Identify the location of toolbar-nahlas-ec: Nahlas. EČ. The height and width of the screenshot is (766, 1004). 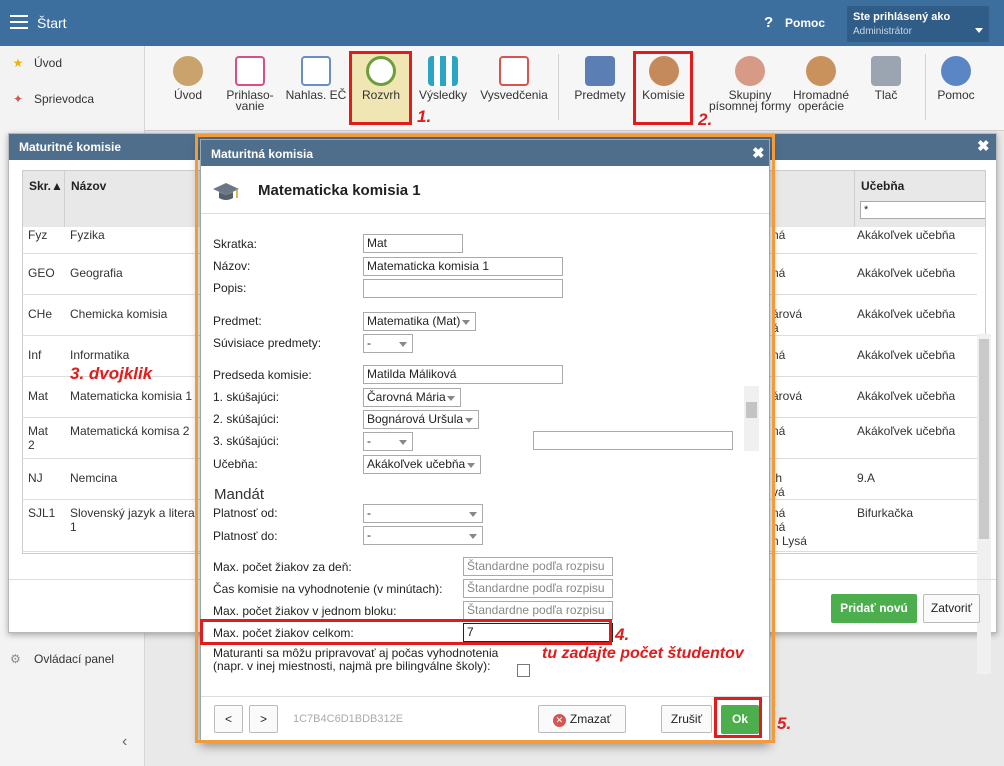
(316, 76).